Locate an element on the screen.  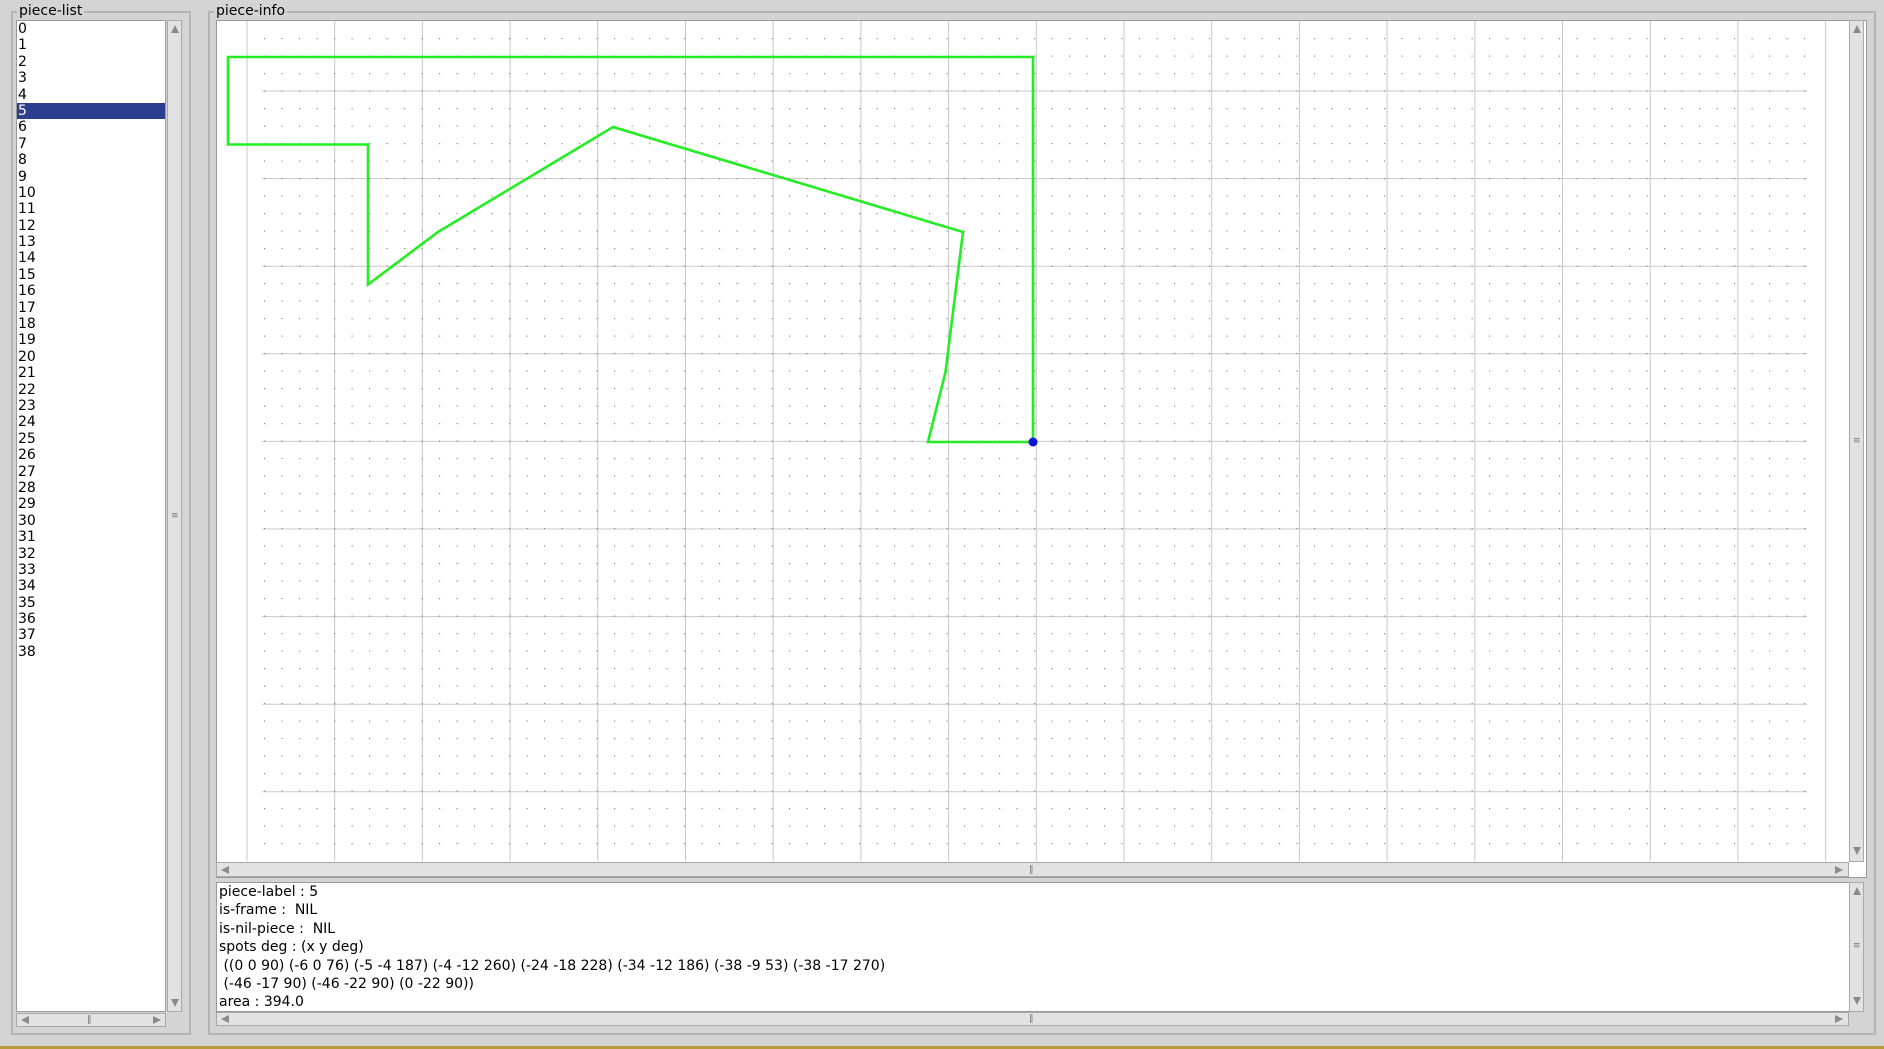
piece-list-item: 18 is located at coordinates (91, 324).